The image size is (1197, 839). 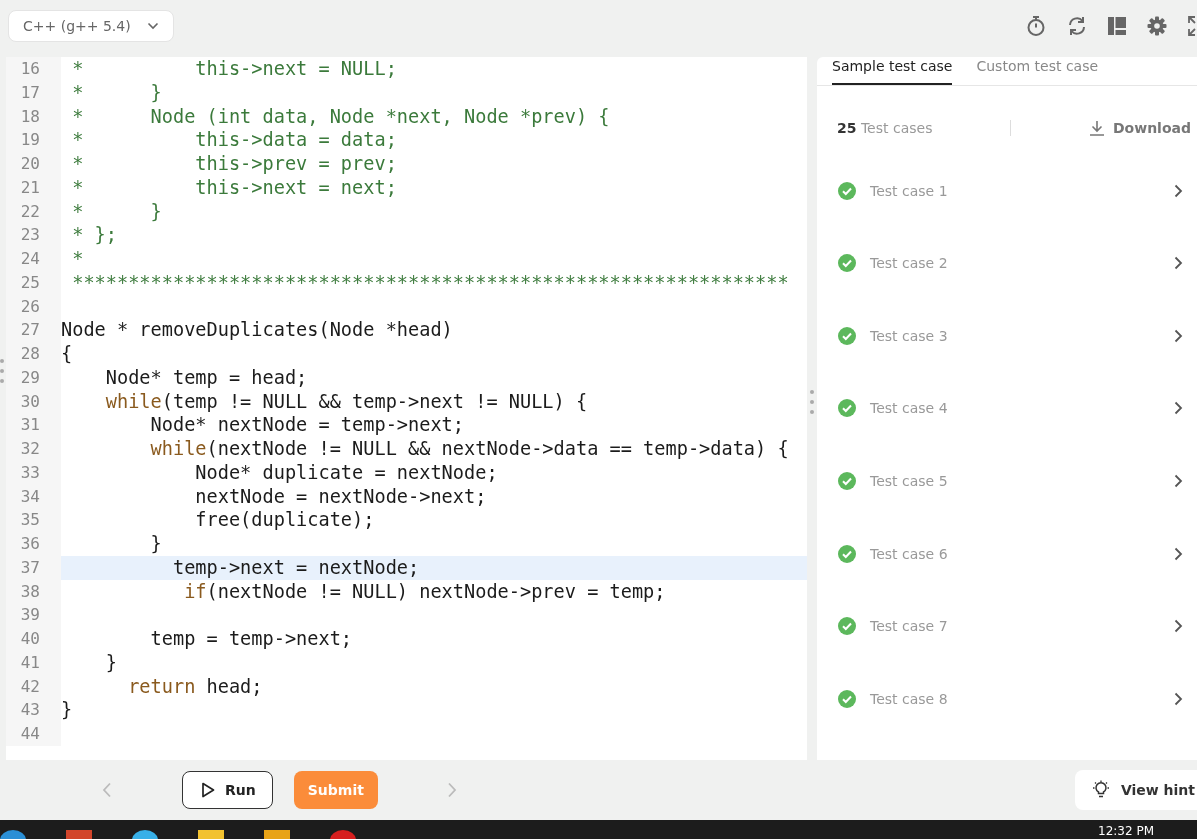 What do you see at coordinates (909, 553) in the screenshot?
I see `test-case-label: Test case 6` at bounding box center [909, 553].